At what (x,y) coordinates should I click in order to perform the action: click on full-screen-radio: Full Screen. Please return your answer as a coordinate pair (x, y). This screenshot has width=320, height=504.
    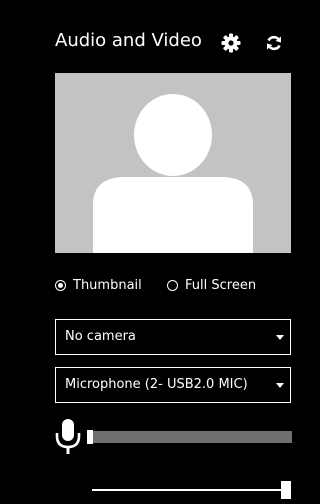
    Looking at the image, I should click on (211, 285).